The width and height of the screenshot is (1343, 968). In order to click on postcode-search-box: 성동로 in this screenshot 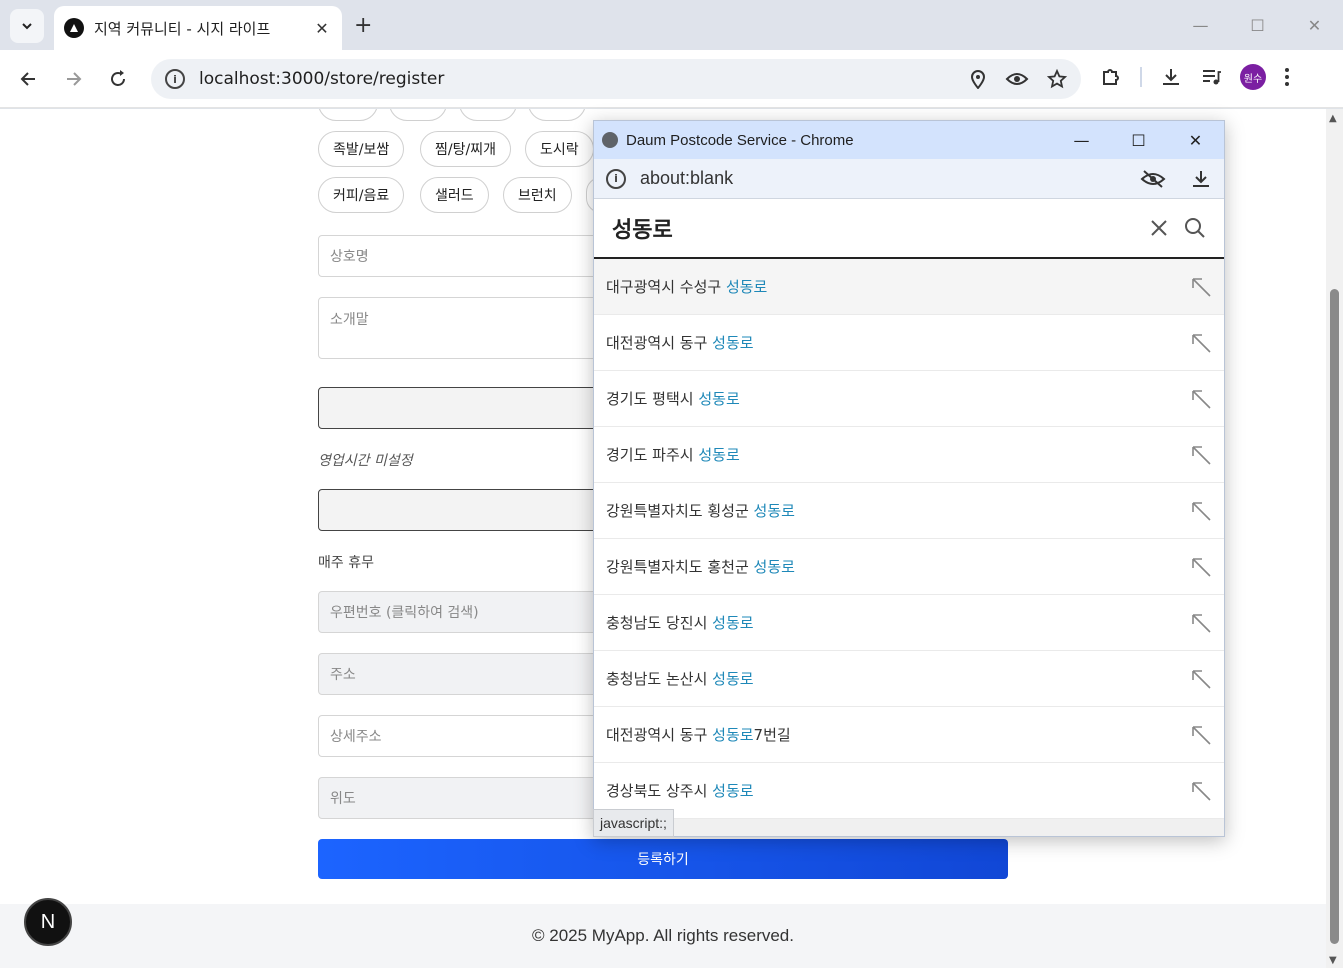, I will do `click(909, 229)`.